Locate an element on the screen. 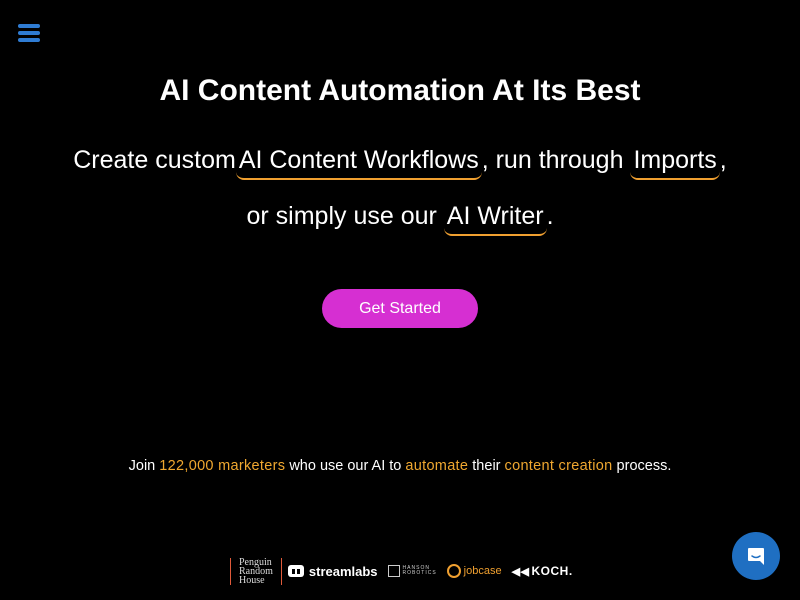  chat-launcher-button is located at coordinates (756, 556).